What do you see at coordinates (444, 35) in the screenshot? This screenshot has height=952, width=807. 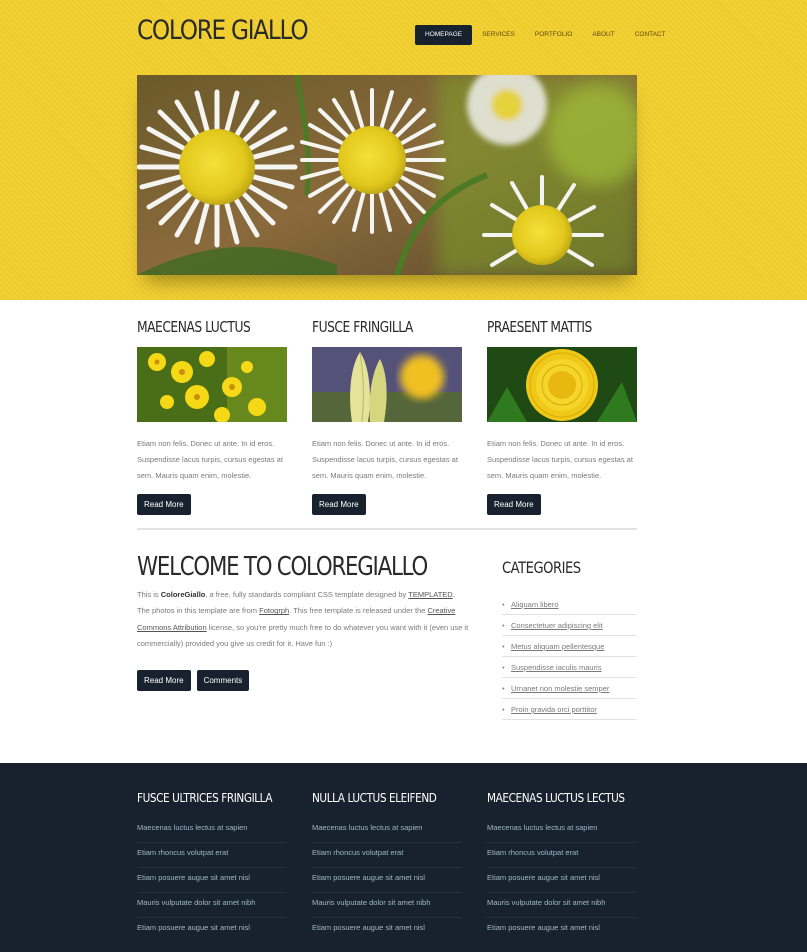 I see `menu-item-homepage: HOMEPAGE` at bounding box center [444, 35].